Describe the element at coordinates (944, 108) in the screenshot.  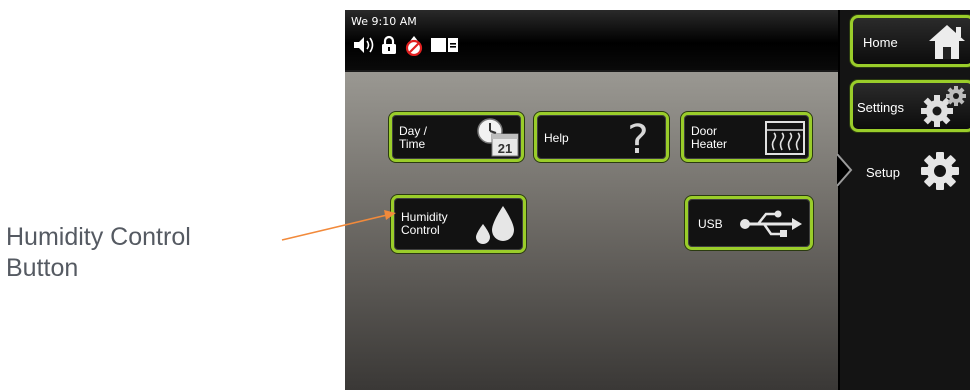
I see `gears-icon` at that location.